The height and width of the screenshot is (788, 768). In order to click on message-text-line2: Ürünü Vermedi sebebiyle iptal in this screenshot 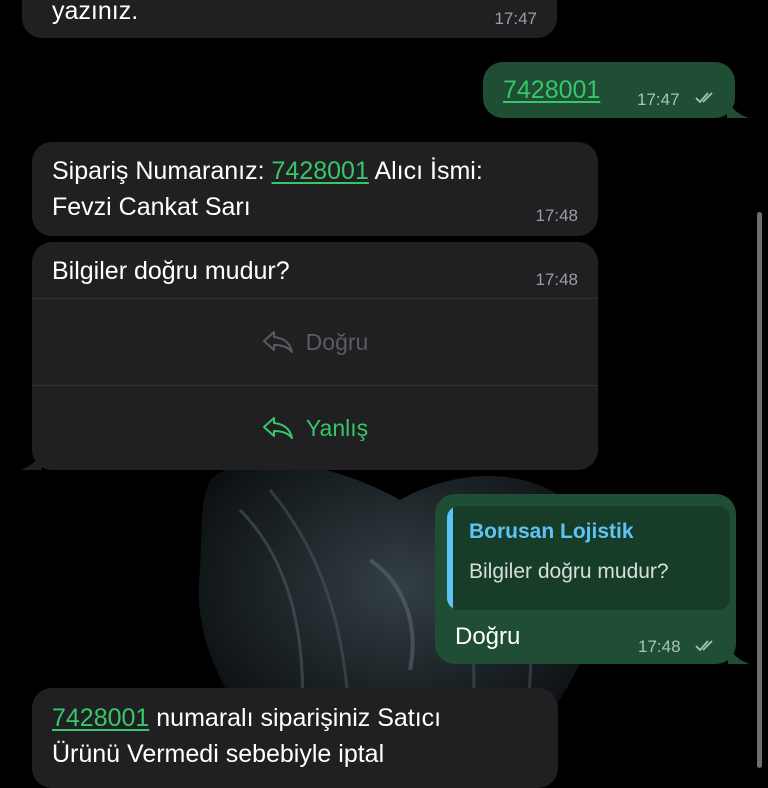, I will do `click(218, 754)`.